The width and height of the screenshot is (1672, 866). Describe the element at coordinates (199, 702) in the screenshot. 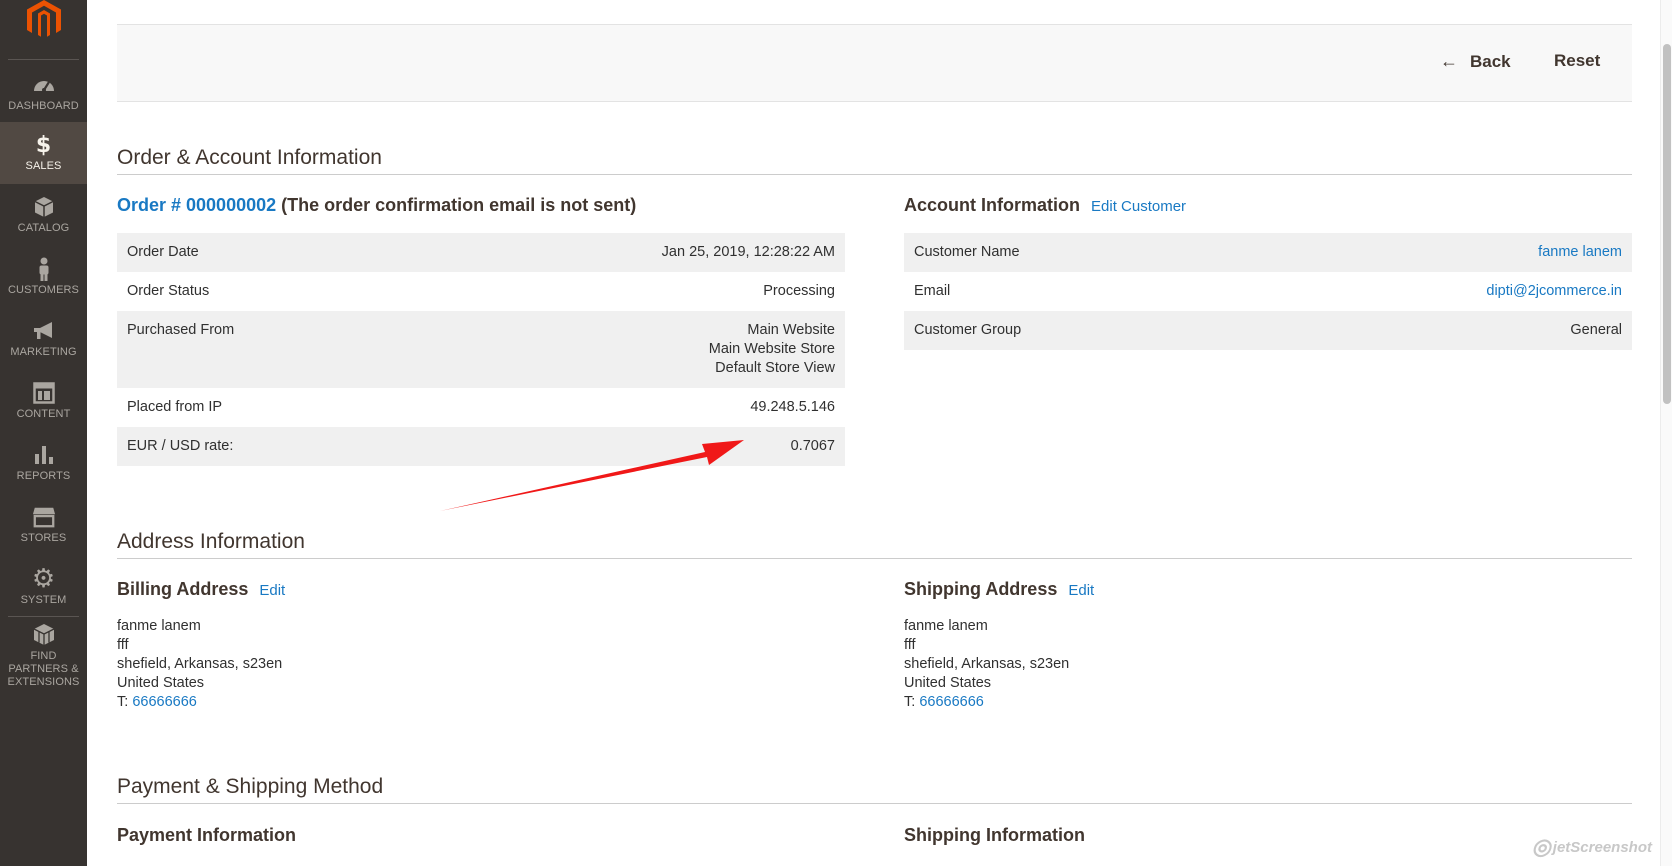

I see `billing-phone-line: T: 66666666` at that location.